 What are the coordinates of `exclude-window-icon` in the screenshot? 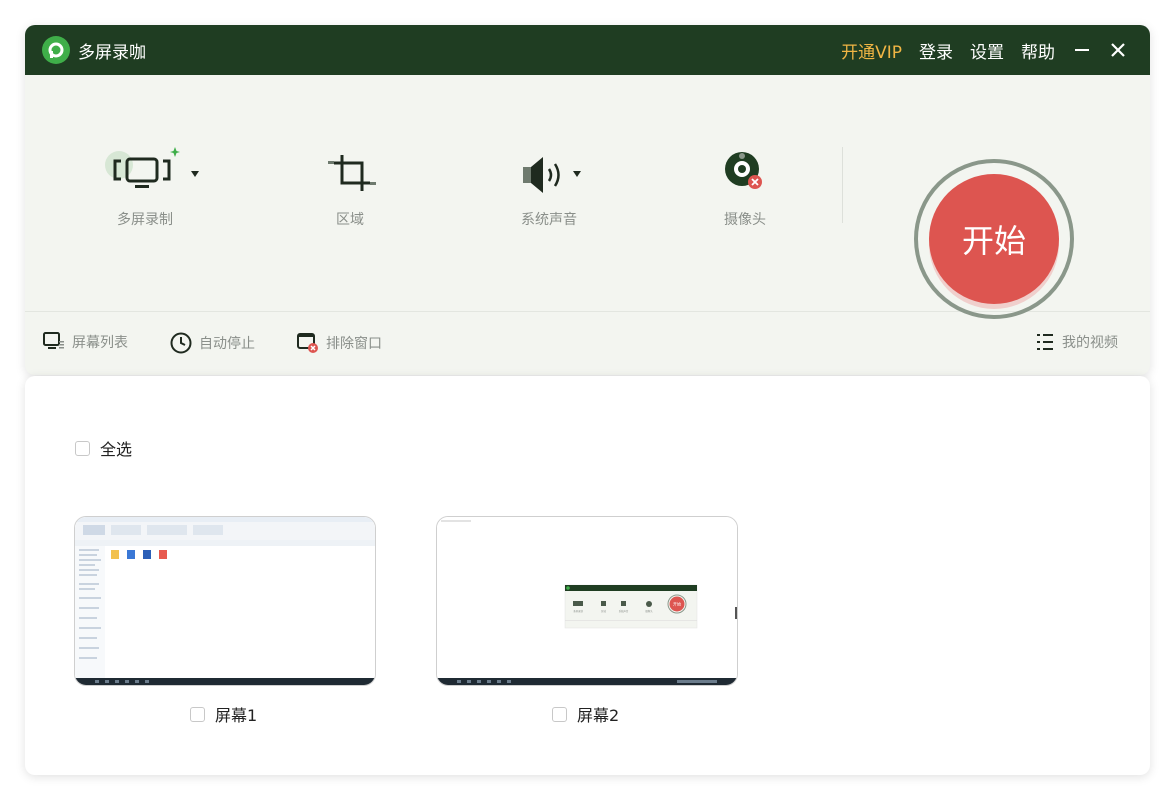 It's located at (307, 343).